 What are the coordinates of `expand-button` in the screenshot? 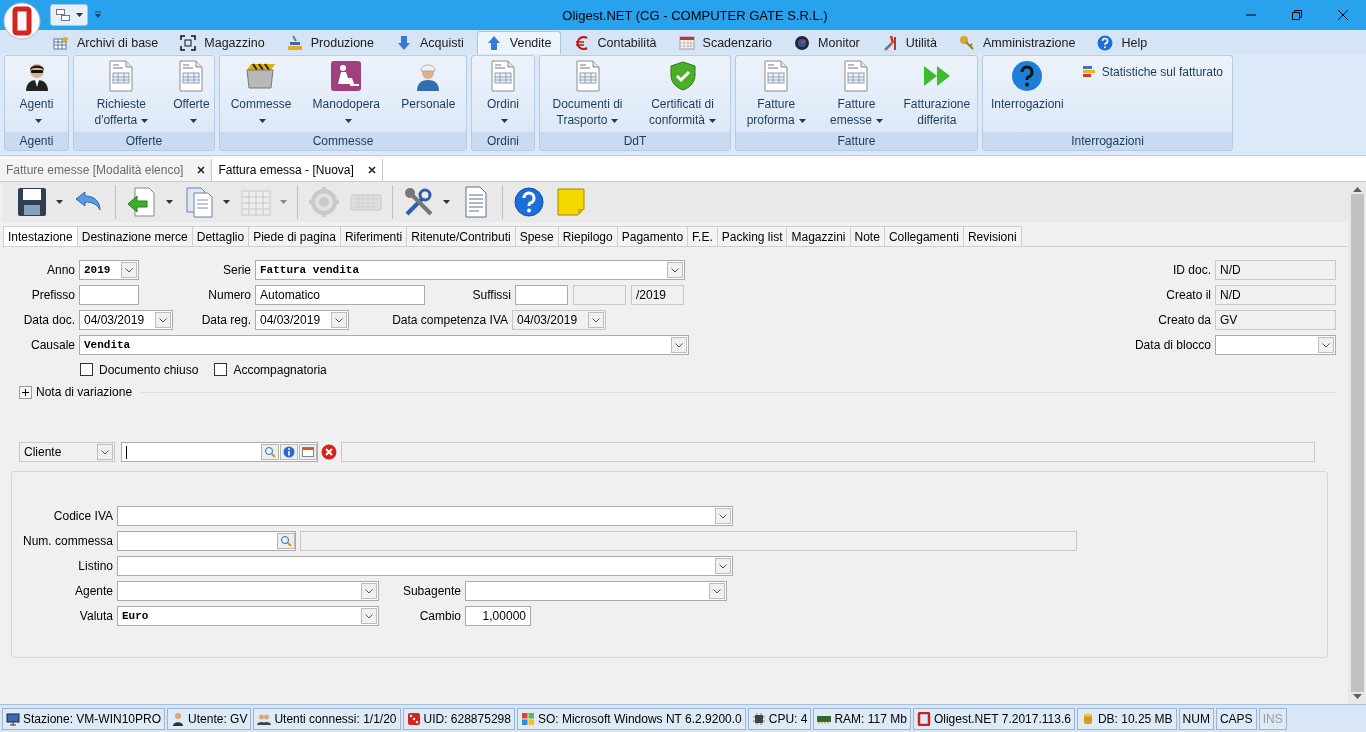 It's located at (25, 392).